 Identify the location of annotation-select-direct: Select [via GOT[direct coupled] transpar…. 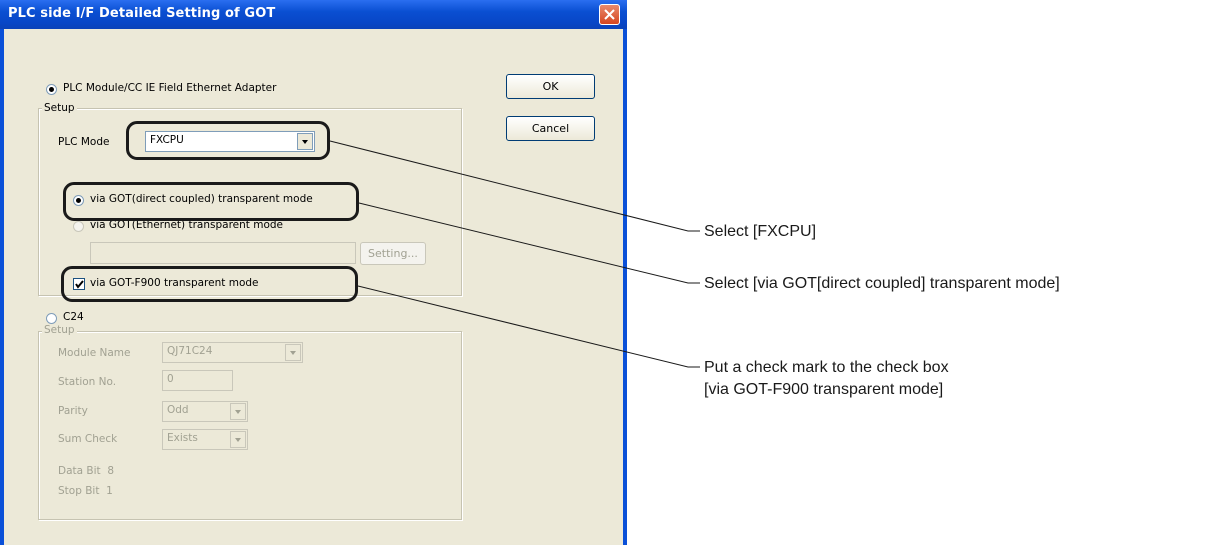
(882, 283).